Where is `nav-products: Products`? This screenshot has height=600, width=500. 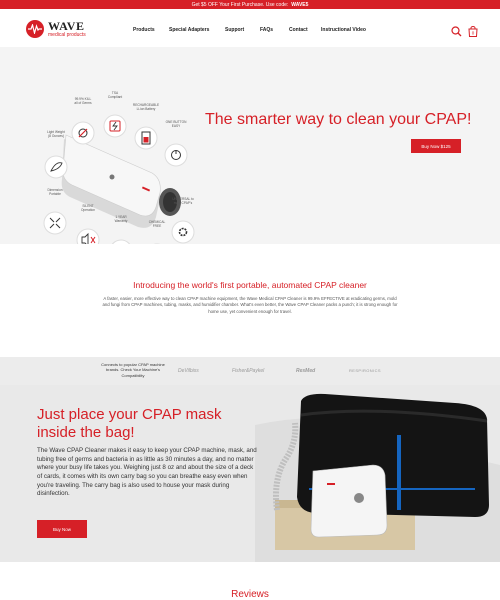
nav-products: Products is located at coordinates (144, 30).